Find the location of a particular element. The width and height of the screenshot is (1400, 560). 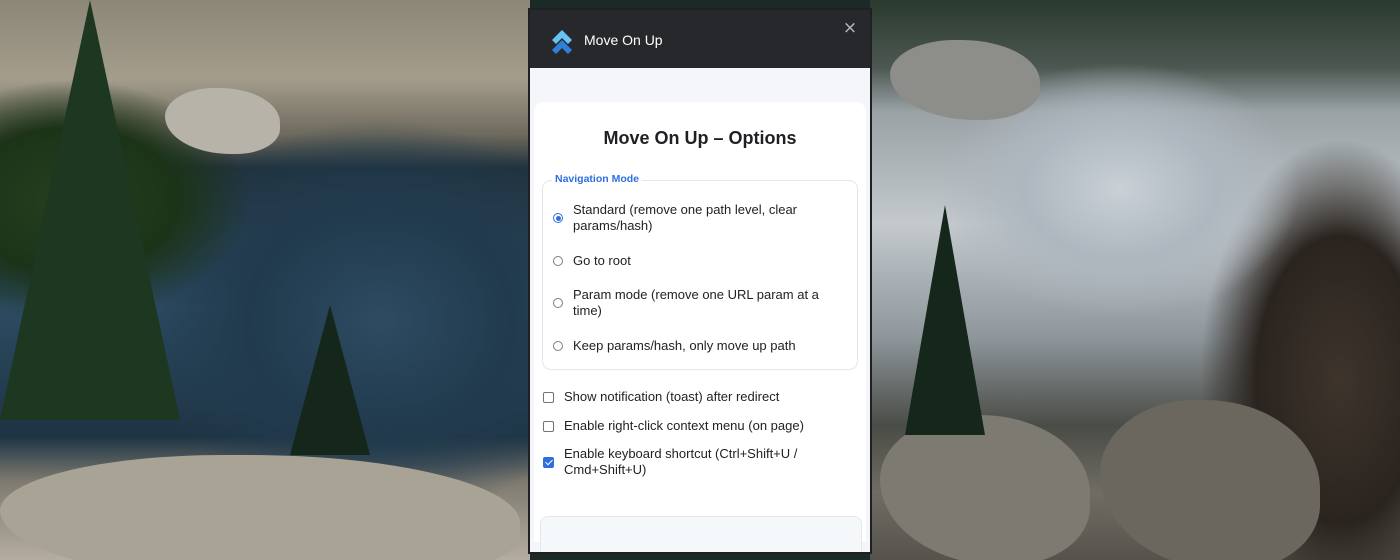

title-bar: Move On Up × is located at coordinates (700, 39).